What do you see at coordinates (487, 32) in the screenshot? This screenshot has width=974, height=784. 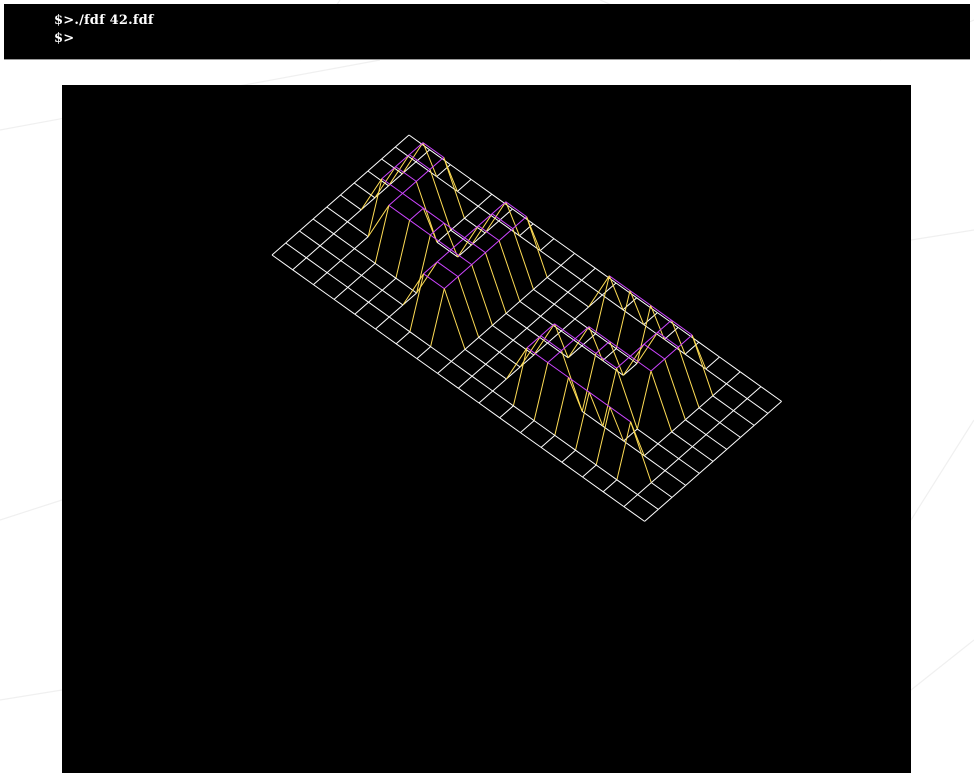 I see `terminal-panel: $>./fdf 42.fdf $>` at bounding box center [487, 32].